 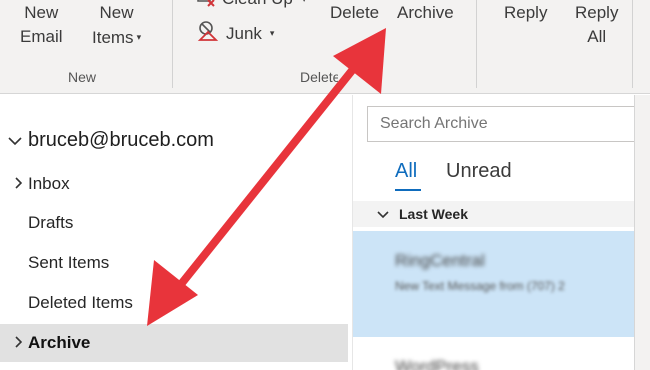 What do you see at coordinates (319, 77) in the screenshot?
I see `group-label-delete: Delete` at bounding box center [319, 77].